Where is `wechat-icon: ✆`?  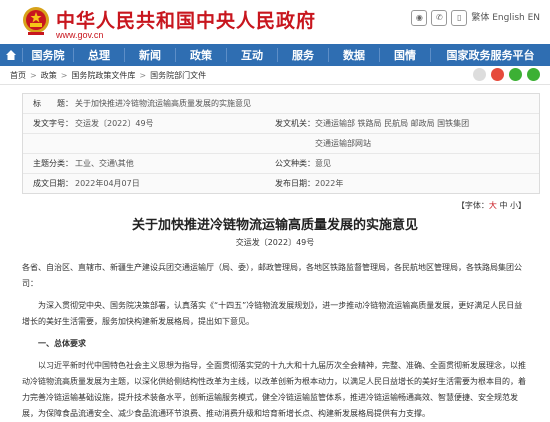 wechat-icon: ✆ is located at coordinates (439, 18).